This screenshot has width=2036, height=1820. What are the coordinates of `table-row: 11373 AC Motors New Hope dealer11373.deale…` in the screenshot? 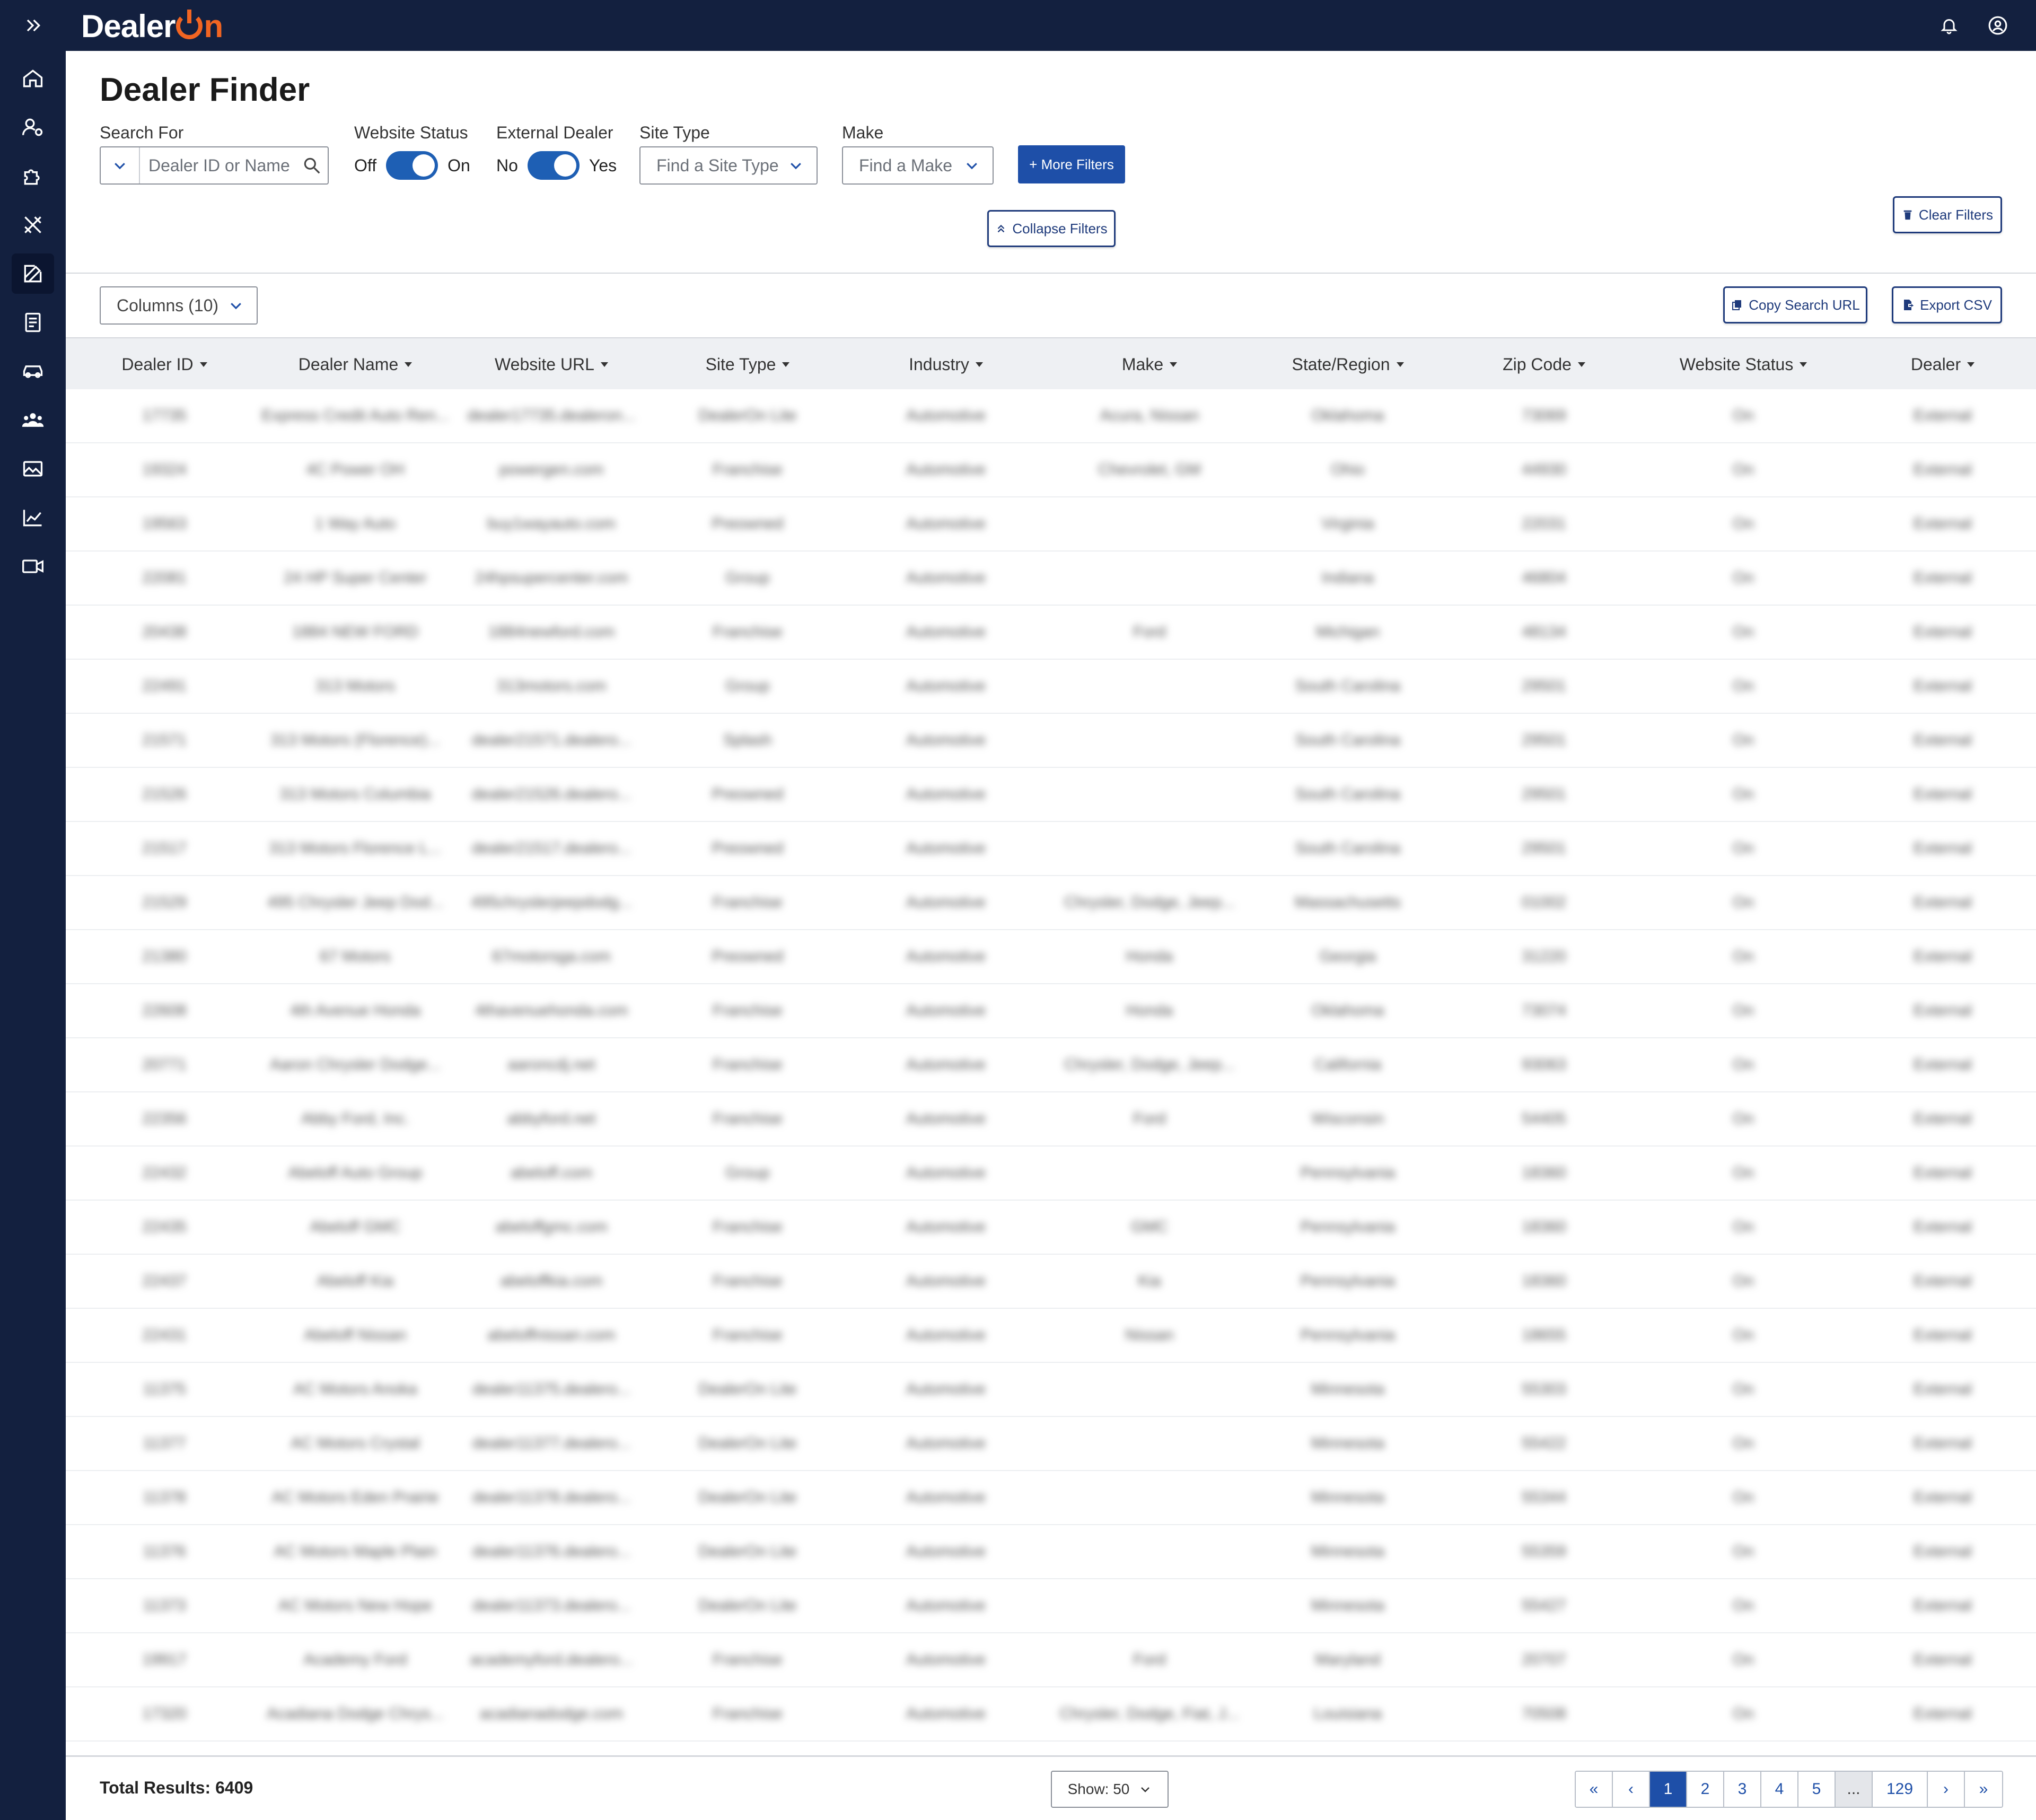 It's located at (1051, 1606).